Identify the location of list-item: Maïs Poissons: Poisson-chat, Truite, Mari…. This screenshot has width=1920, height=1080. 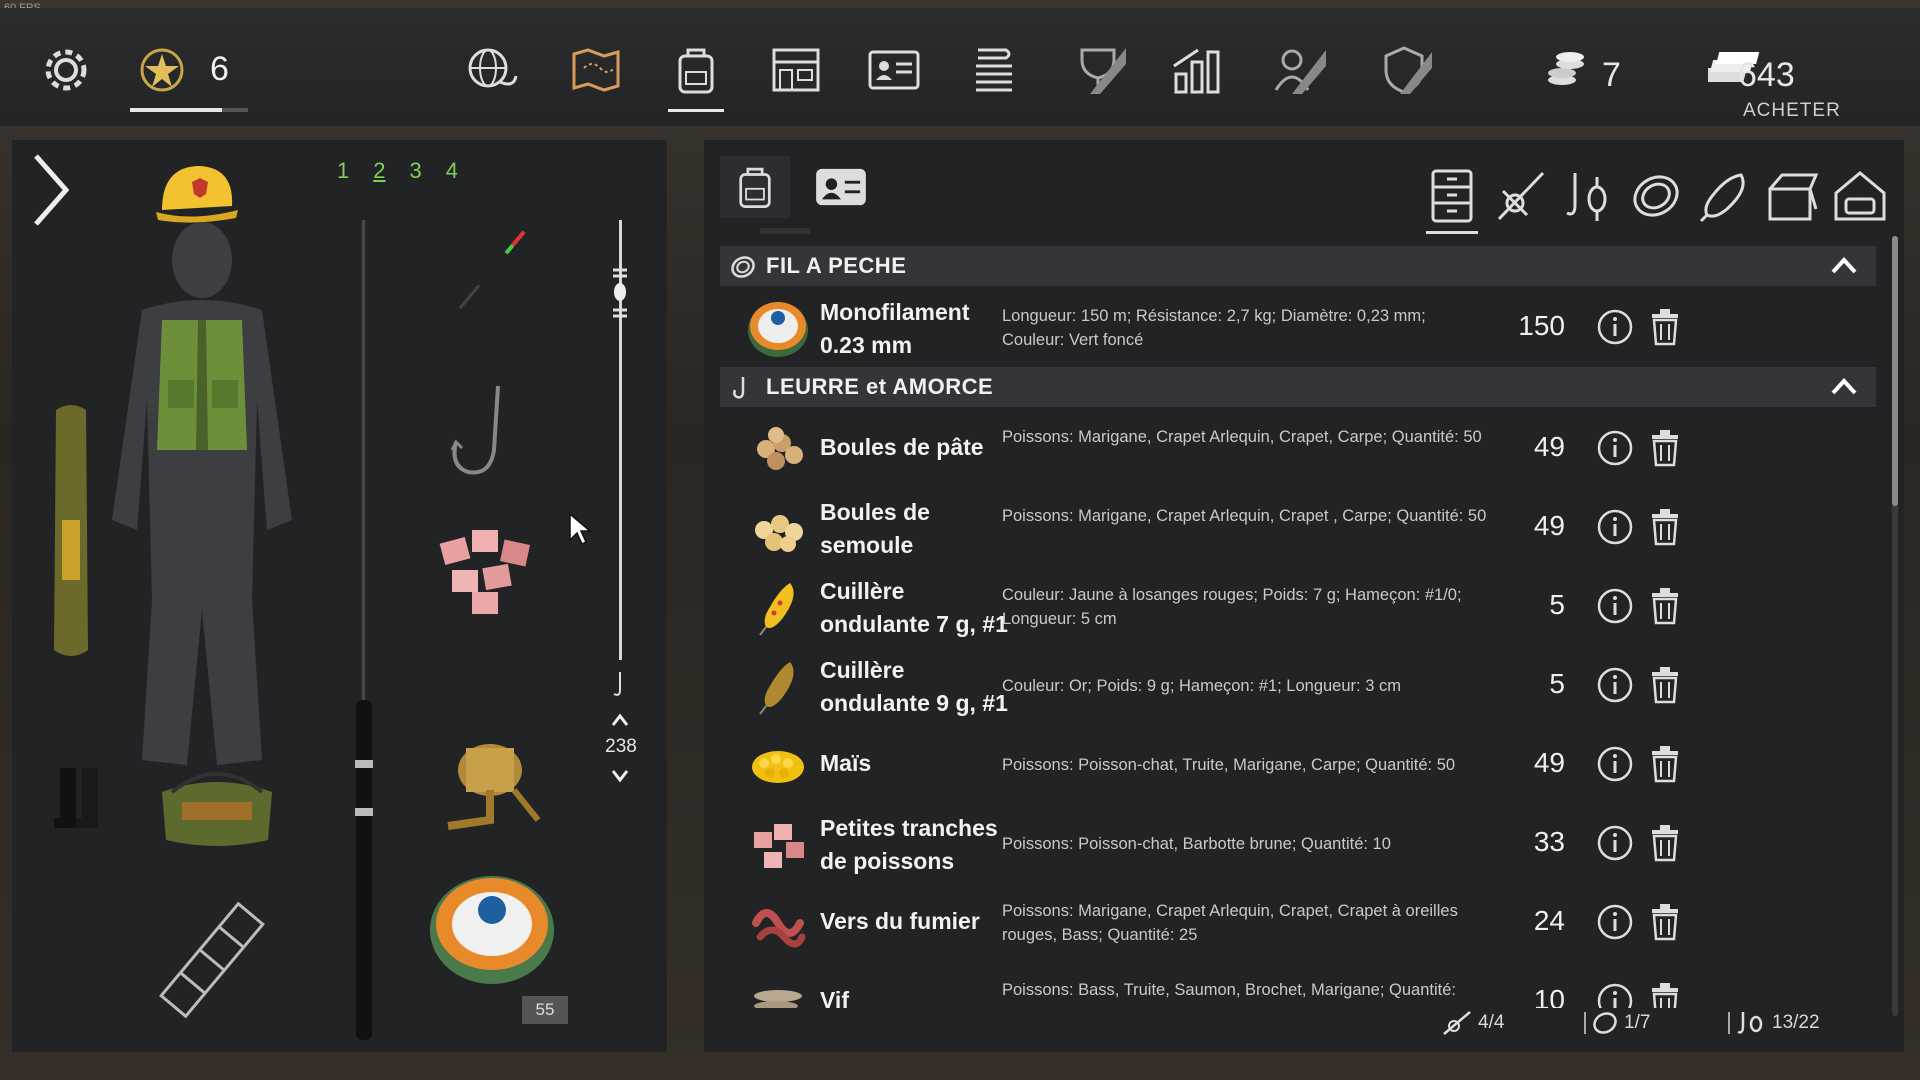
(1298, 764).